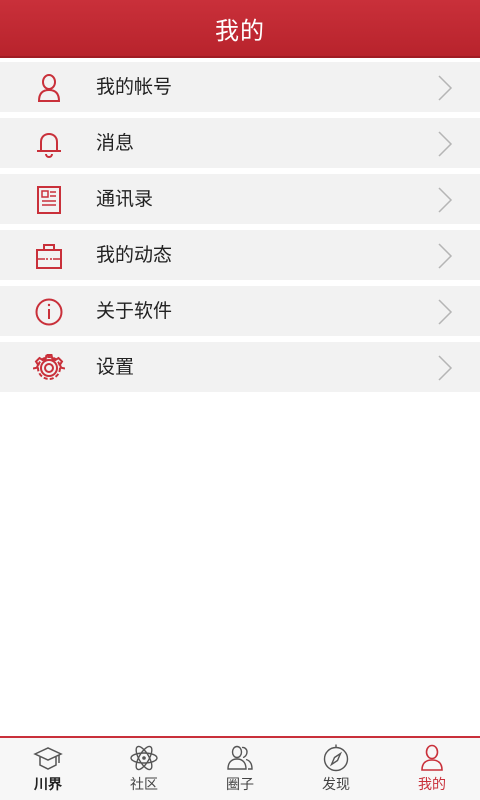  What do you see at coordinates (49, 256) in the screenshot?
I see `briefcase-icon` at bounding box center [49, 256].